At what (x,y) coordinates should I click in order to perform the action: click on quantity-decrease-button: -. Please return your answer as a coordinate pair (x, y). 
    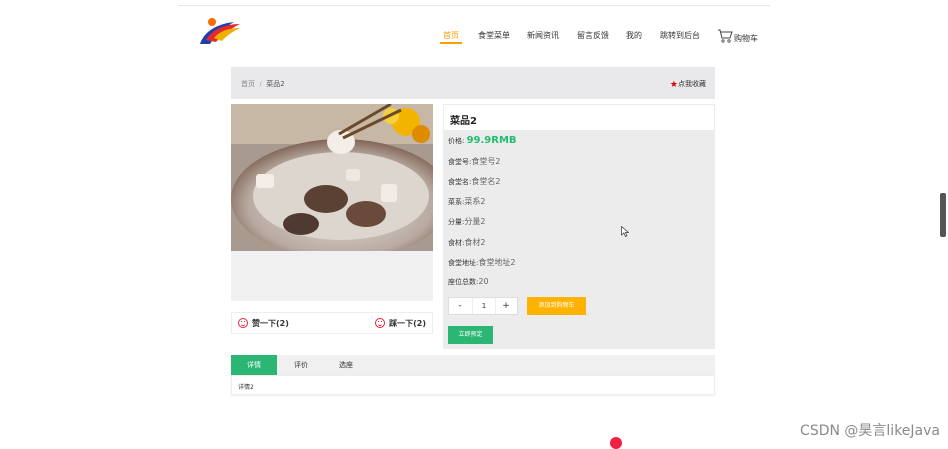
    Looking at the image, I should click on (460, 306).